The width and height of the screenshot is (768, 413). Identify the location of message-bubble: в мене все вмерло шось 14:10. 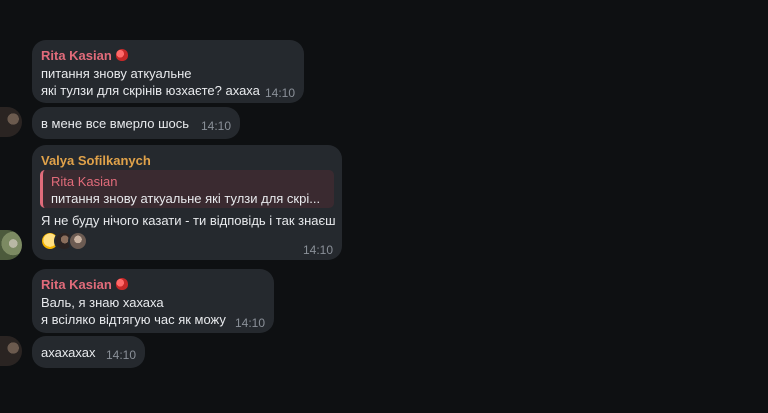
(136, 123).